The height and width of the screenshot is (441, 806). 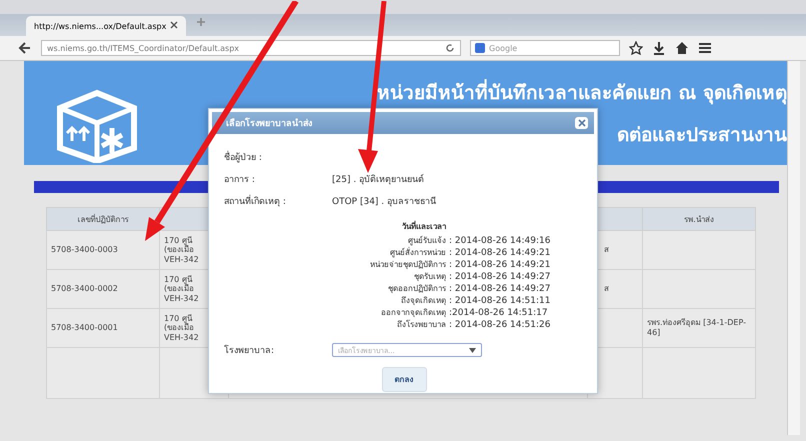 I want to click on time-value: : 2014-08-26 14:49:16, so click(x=500, y=241).